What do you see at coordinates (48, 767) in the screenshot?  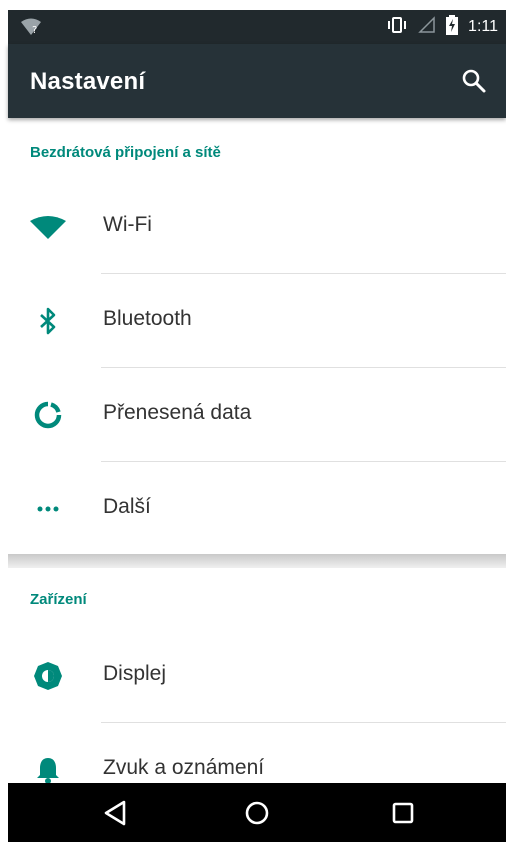 I see `bell-icon` at bounding box center [48, 767].